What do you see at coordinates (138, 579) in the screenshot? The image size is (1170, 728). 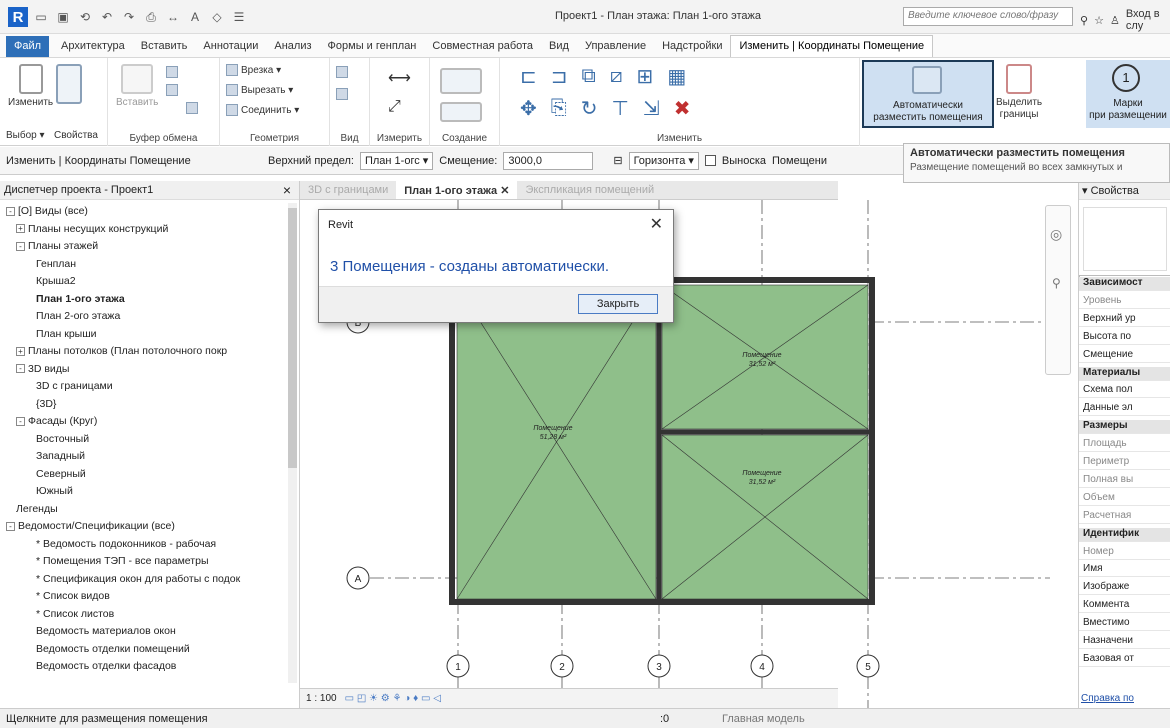 I see `browser-item: * Спецификация окон для работы с подок` at bounding box center [138, 579].